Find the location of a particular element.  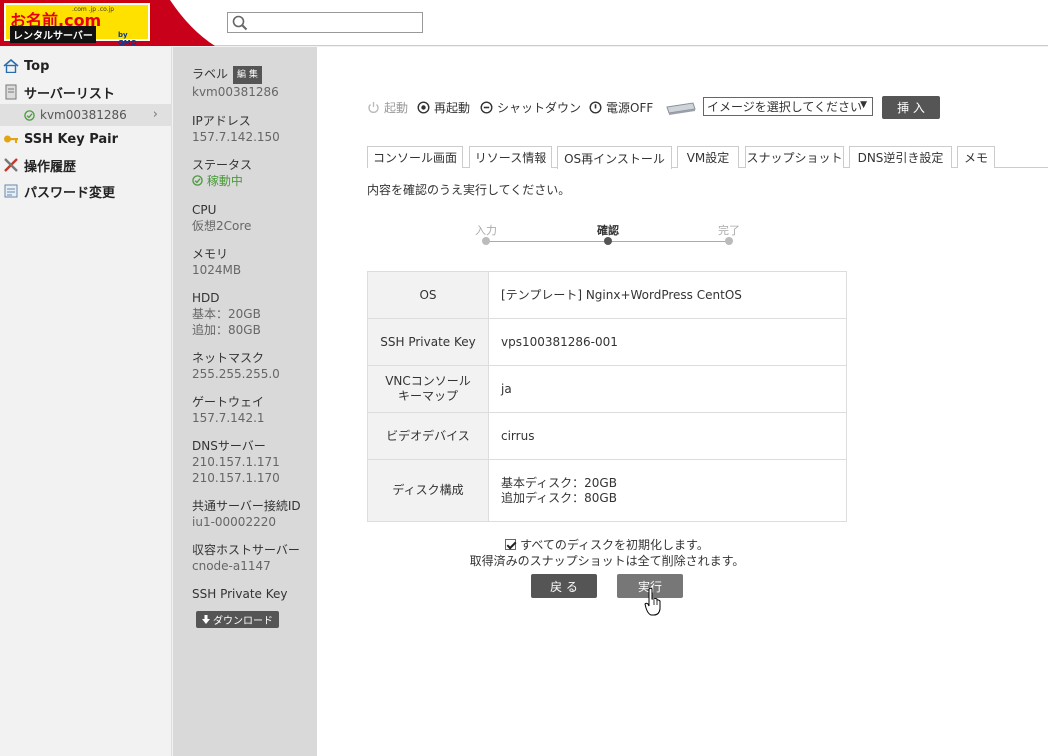

search-box is located at coordinates (325, 22).